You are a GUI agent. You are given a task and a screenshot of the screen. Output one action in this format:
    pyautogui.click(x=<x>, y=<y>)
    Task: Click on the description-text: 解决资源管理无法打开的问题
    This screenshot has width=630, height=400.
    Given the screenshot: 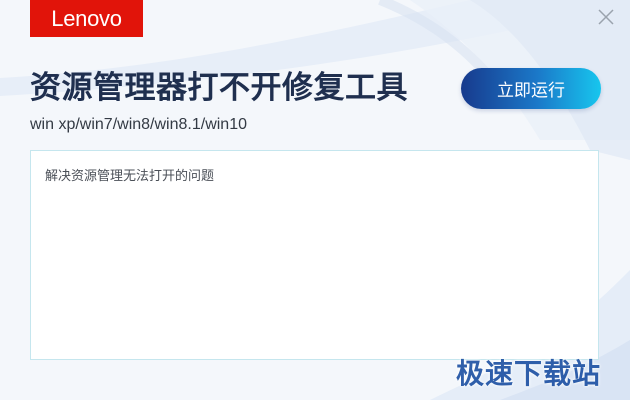 What is the action you would take?
    pyautogui.click(x=130, y=176)
    